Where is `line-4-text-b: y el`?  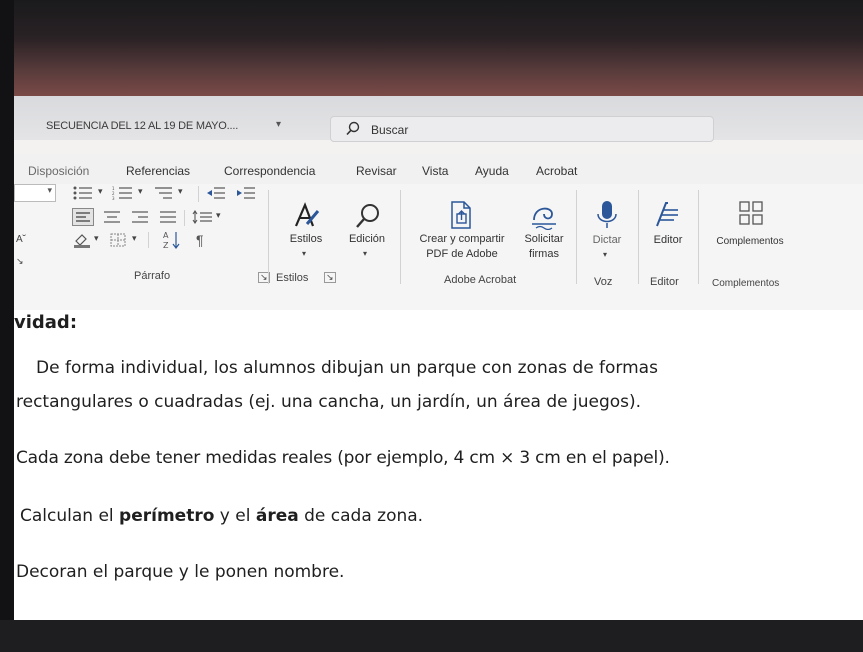 line-4-text-b: y el is located at coordinates (235, 516).